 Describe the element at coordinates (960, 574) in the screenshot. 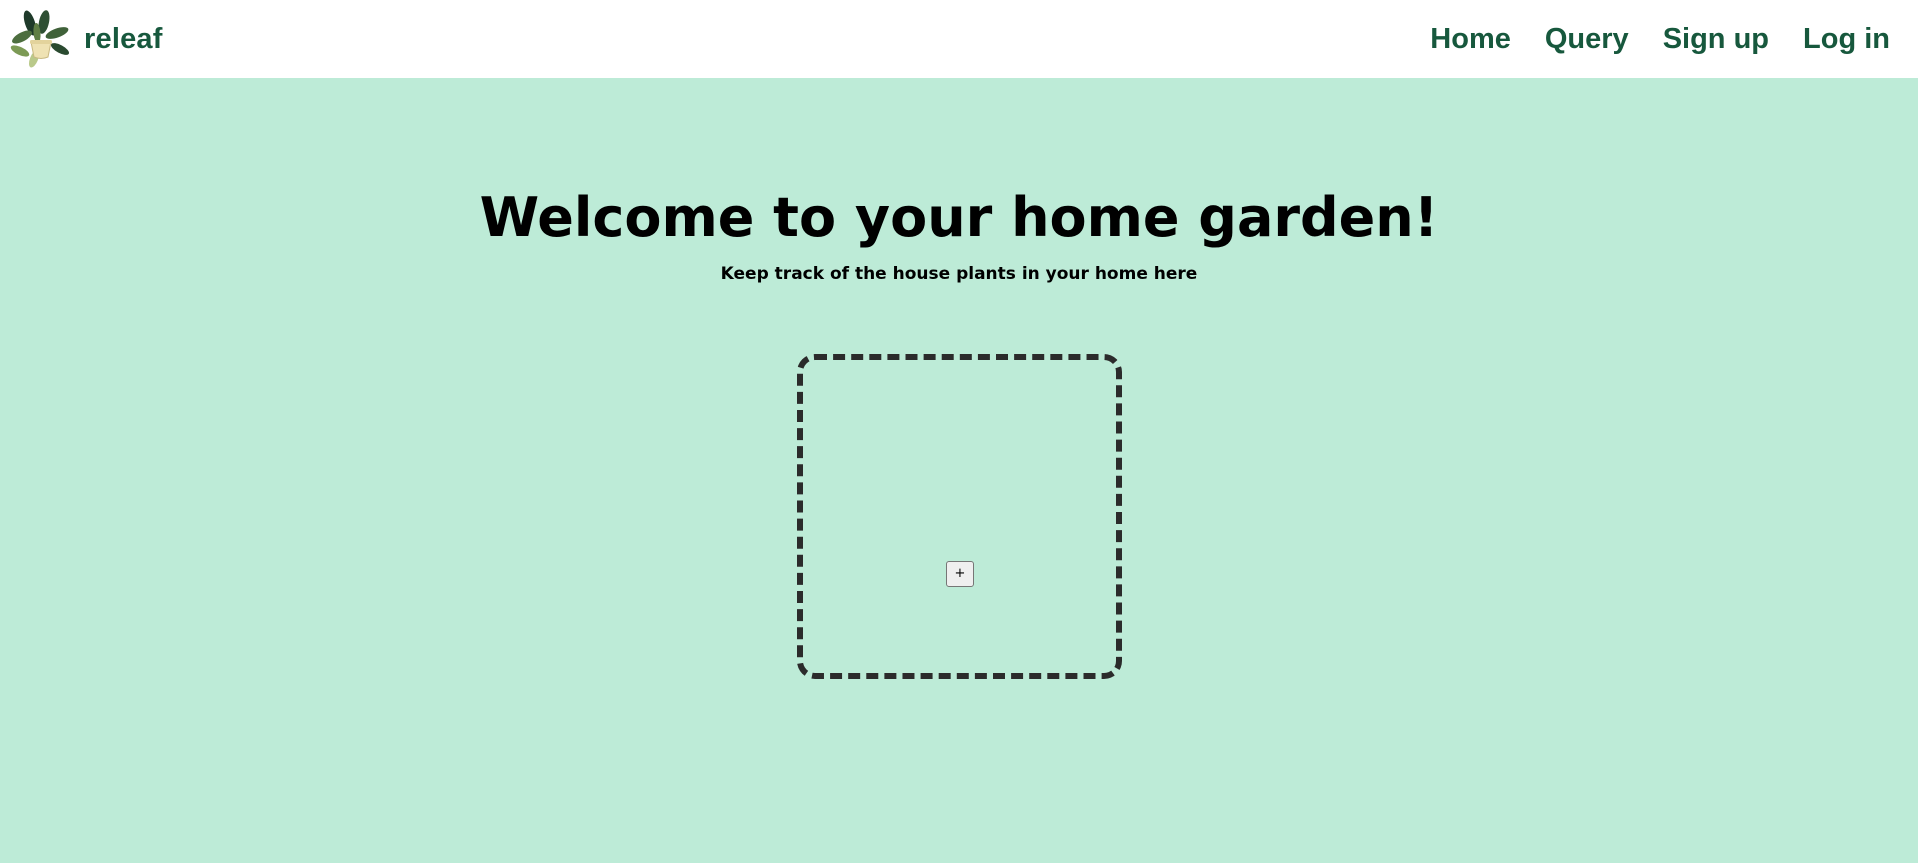

I see `add-plant-button: +` at that location.